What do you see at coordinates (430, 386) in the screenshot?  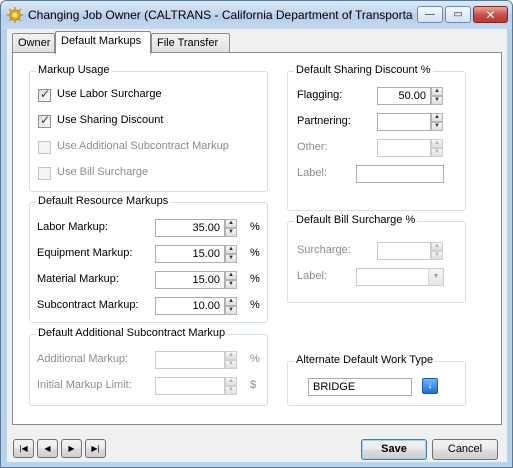 I see `arrow-down-icon: ↓` at bounding box center [430, 386].